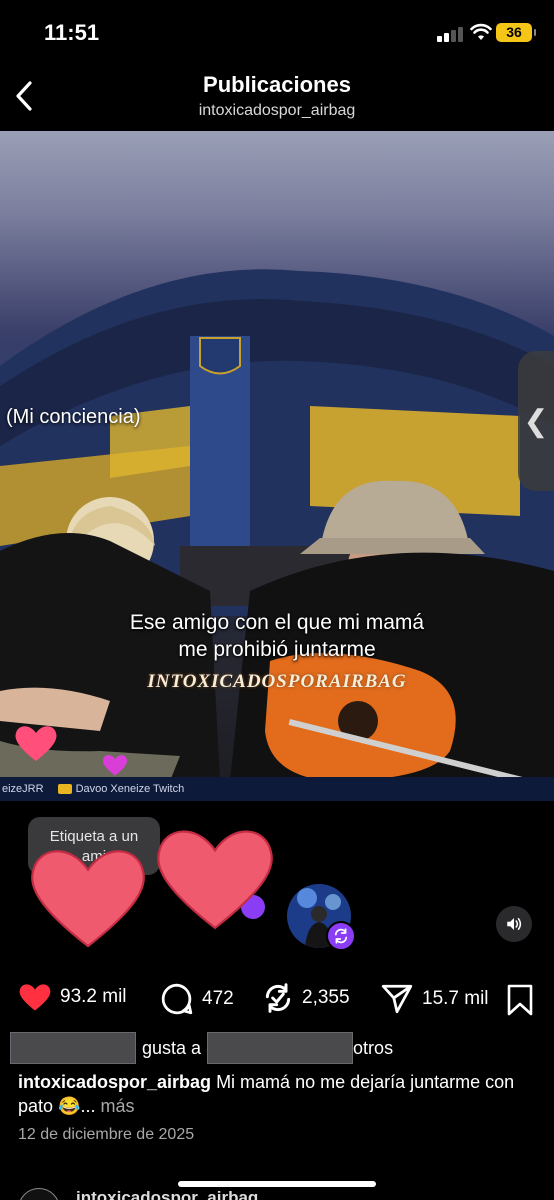 Image resolution: width=554 pixels, height=1200 pixels. I want to click on speaker-icon, so click(514, 924).